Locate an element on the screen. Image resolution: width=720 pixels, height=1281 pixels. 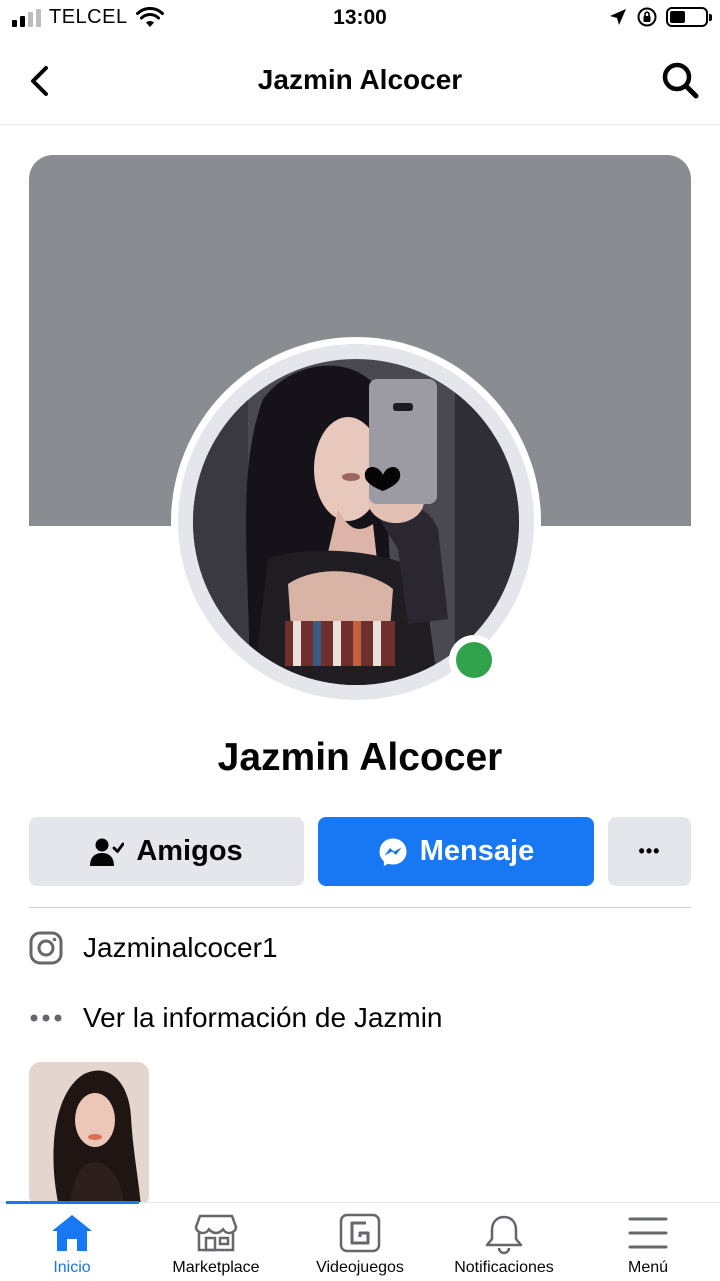
search-button is located at coordinates (680, 80).